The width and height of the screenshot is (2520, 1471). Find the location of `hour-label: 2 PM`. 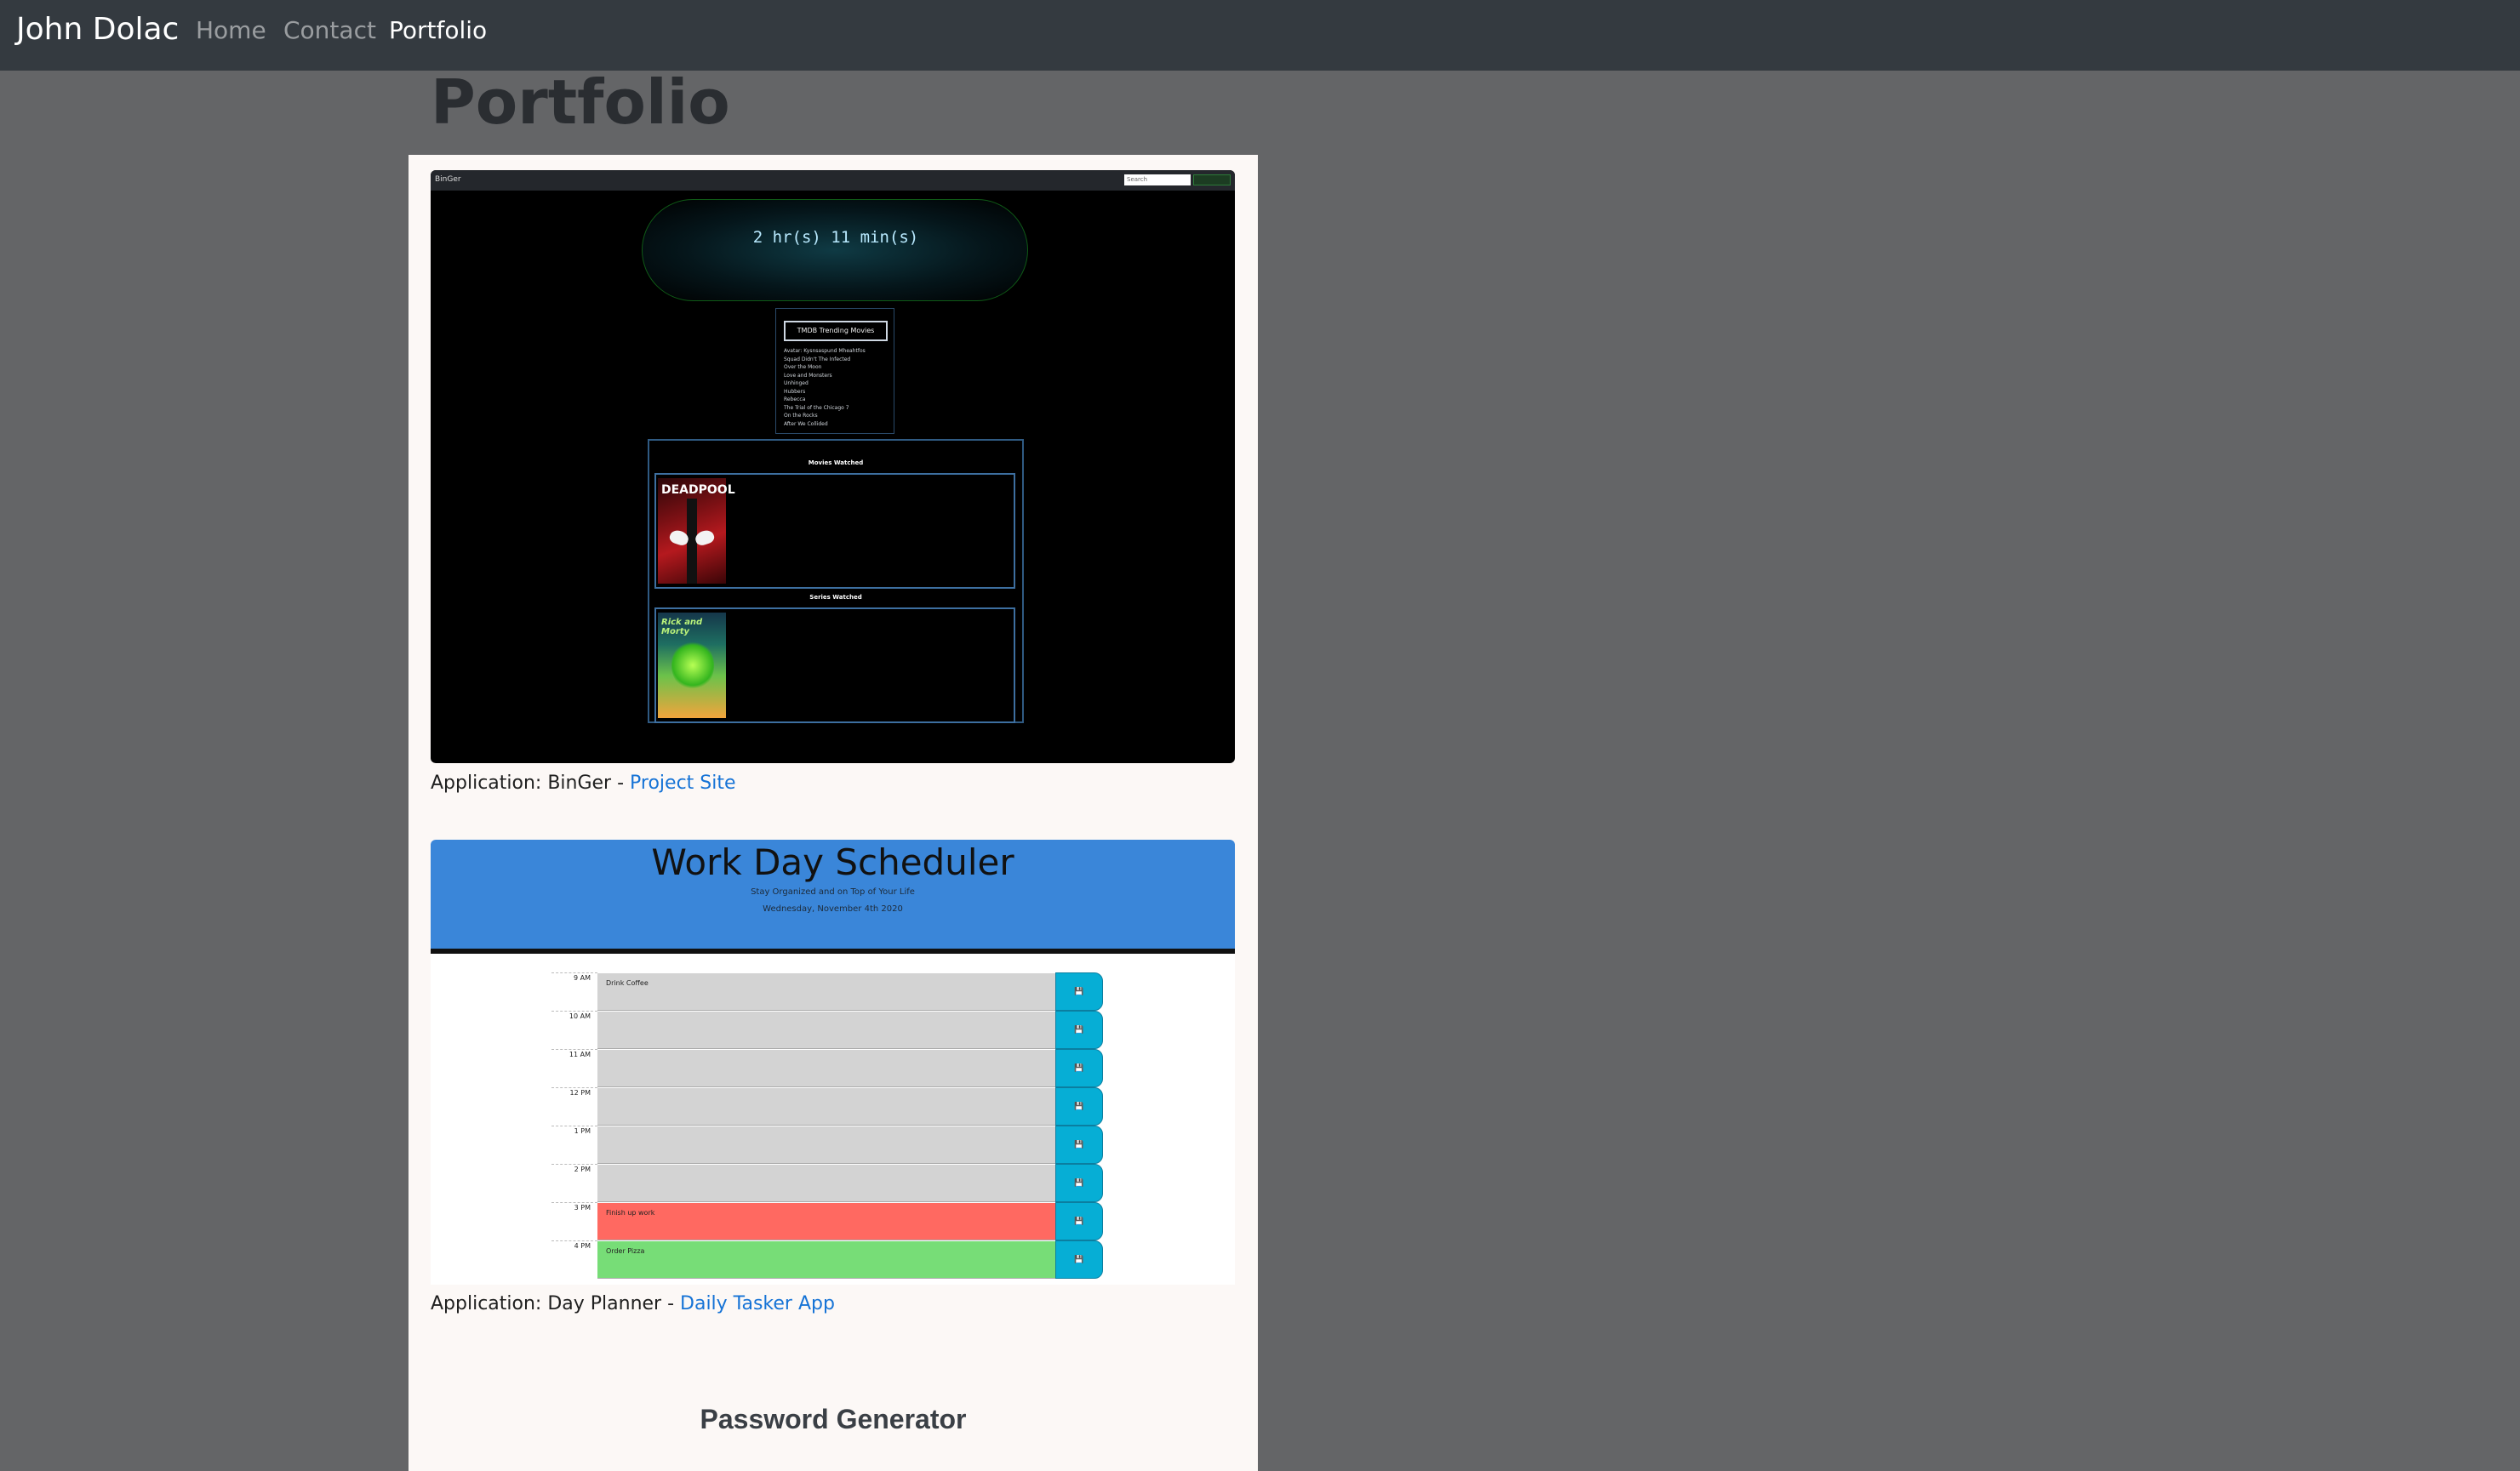

hour-label: 2 PM is located at coordinates (574, 1183).